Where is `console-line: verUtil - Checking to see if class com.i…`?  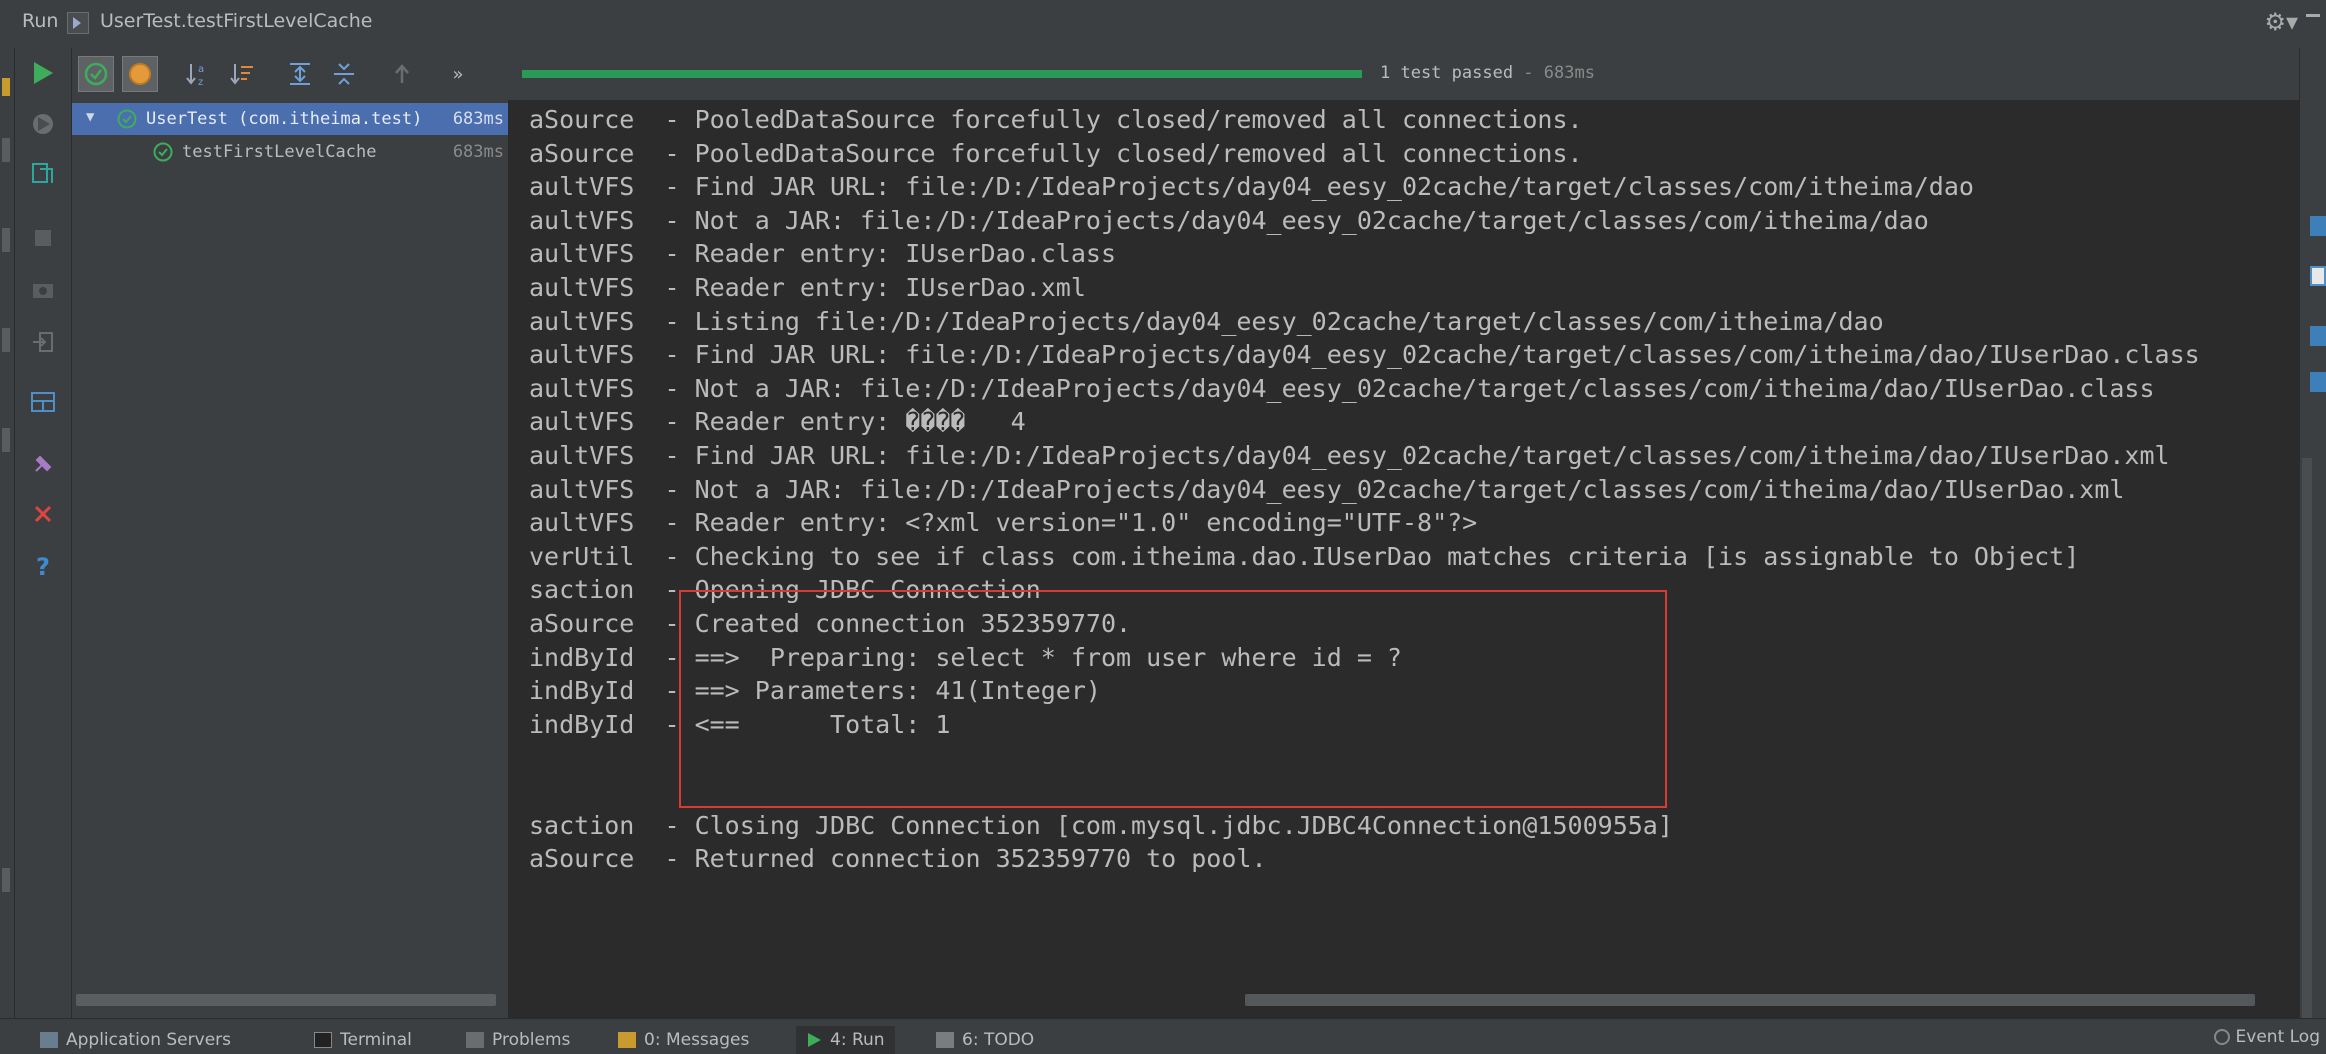
console-line: verUtil - Checking to see if class com.i… is located at coordinates (1304, 556).